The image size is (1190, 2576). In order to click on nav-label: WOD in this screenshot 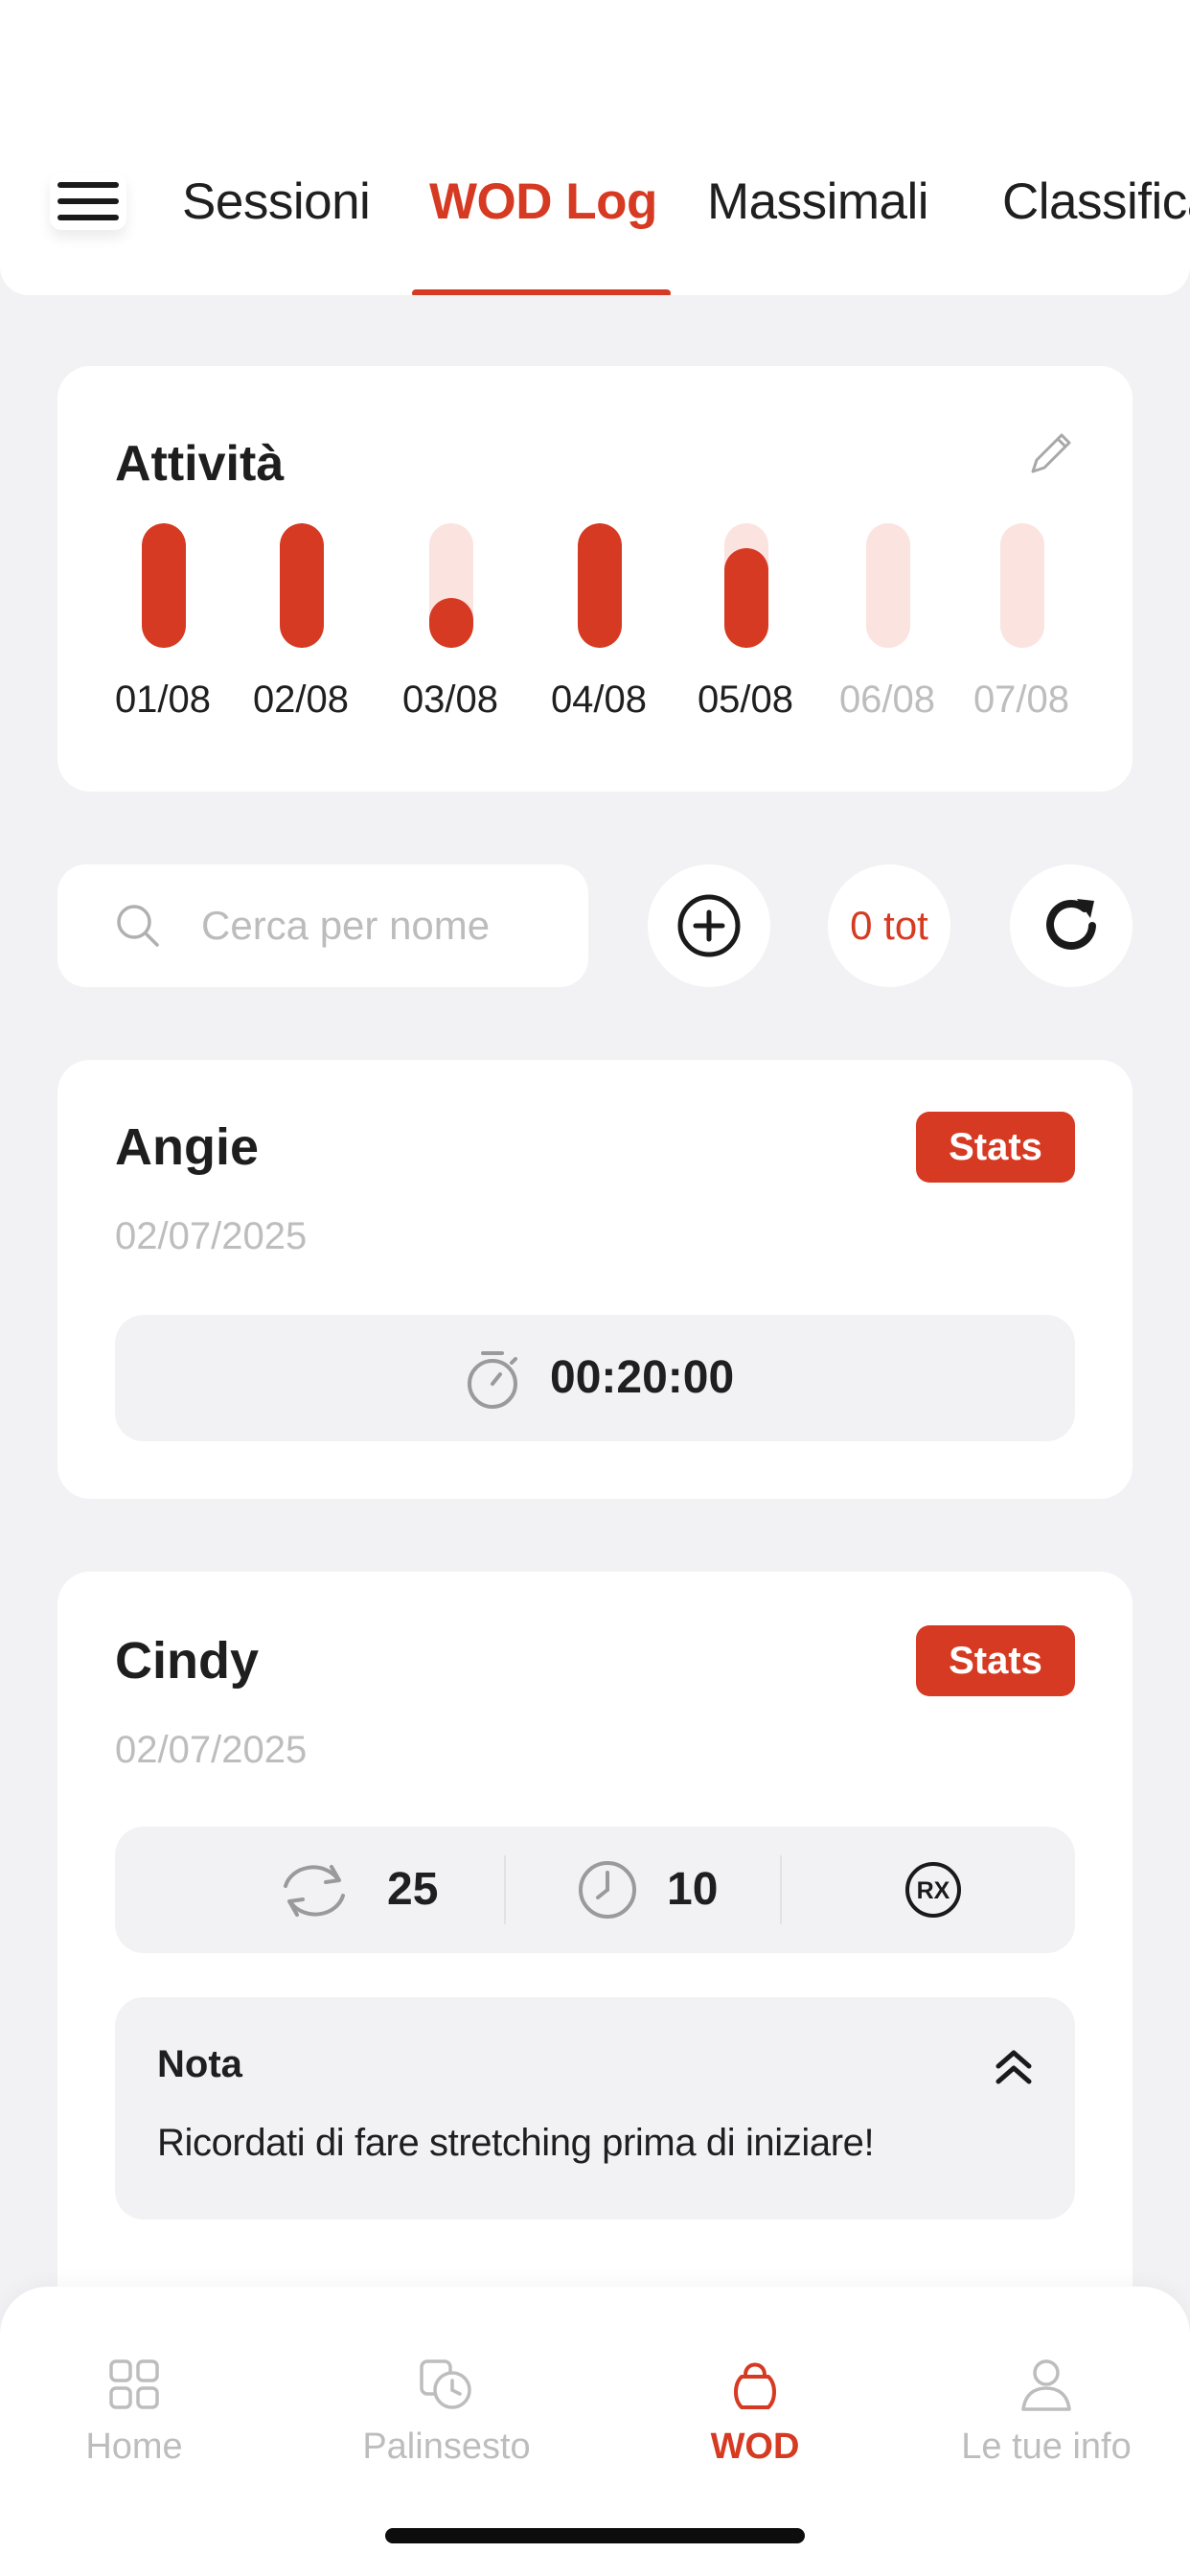, I will do `click(755, 2446)`.